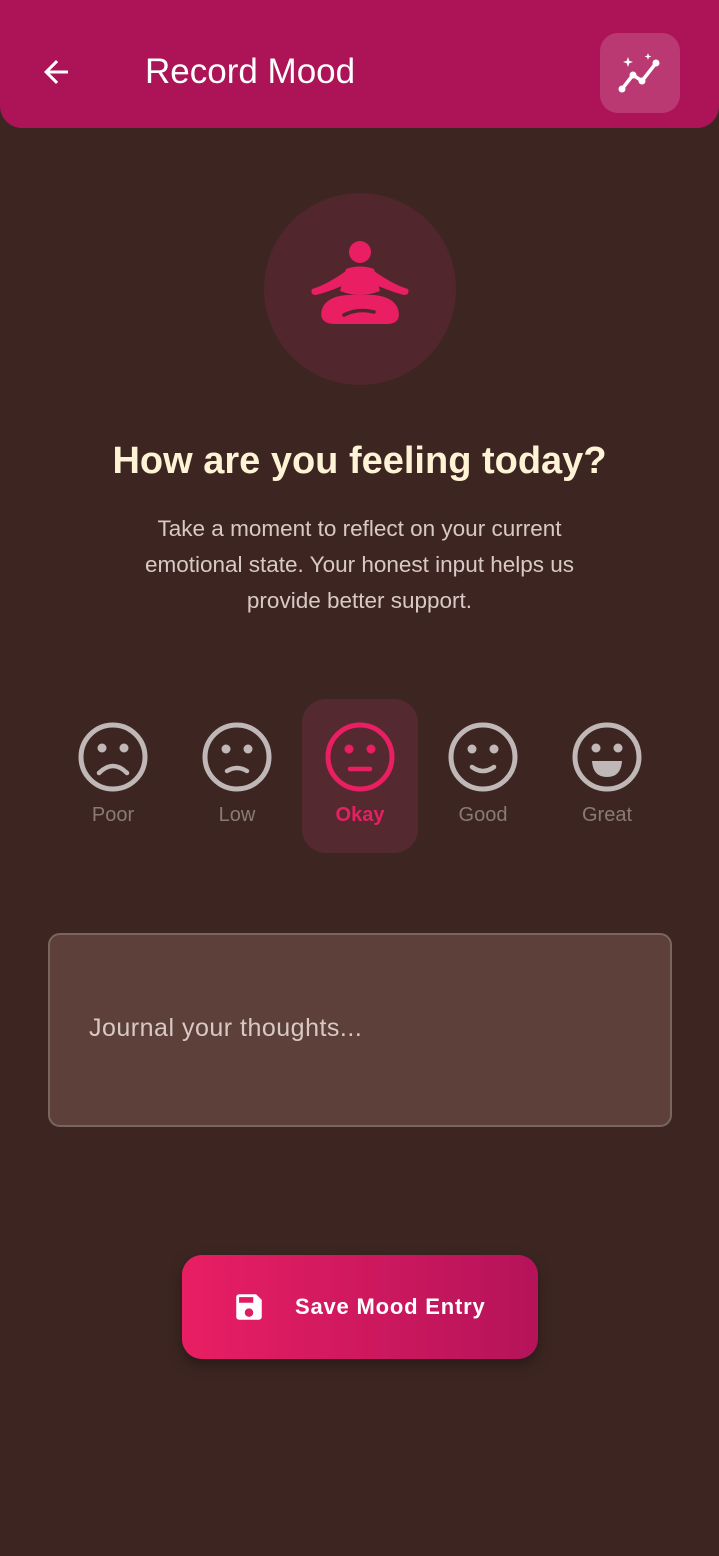 This screenshot has width=719, height=1556. What do you see at coordinates (237, 757) in the screenshot?
I see `dissatisfied-face-icon` at bounding box center [237, 757].